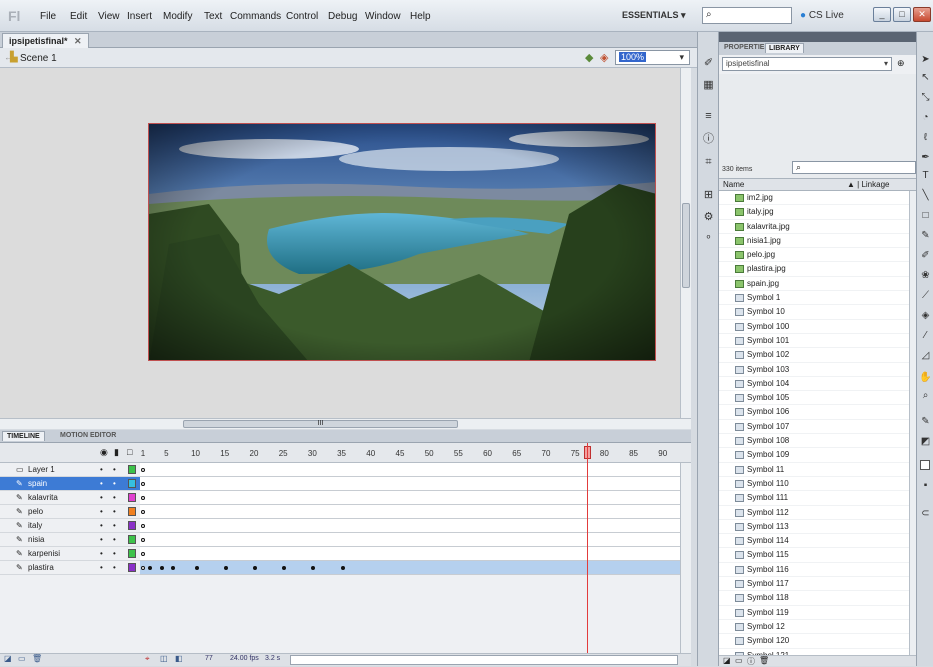  What do you see at coordinates (733, 184) in the screenshot?
I see `column-name: Name` at bounding box center [733, 184].